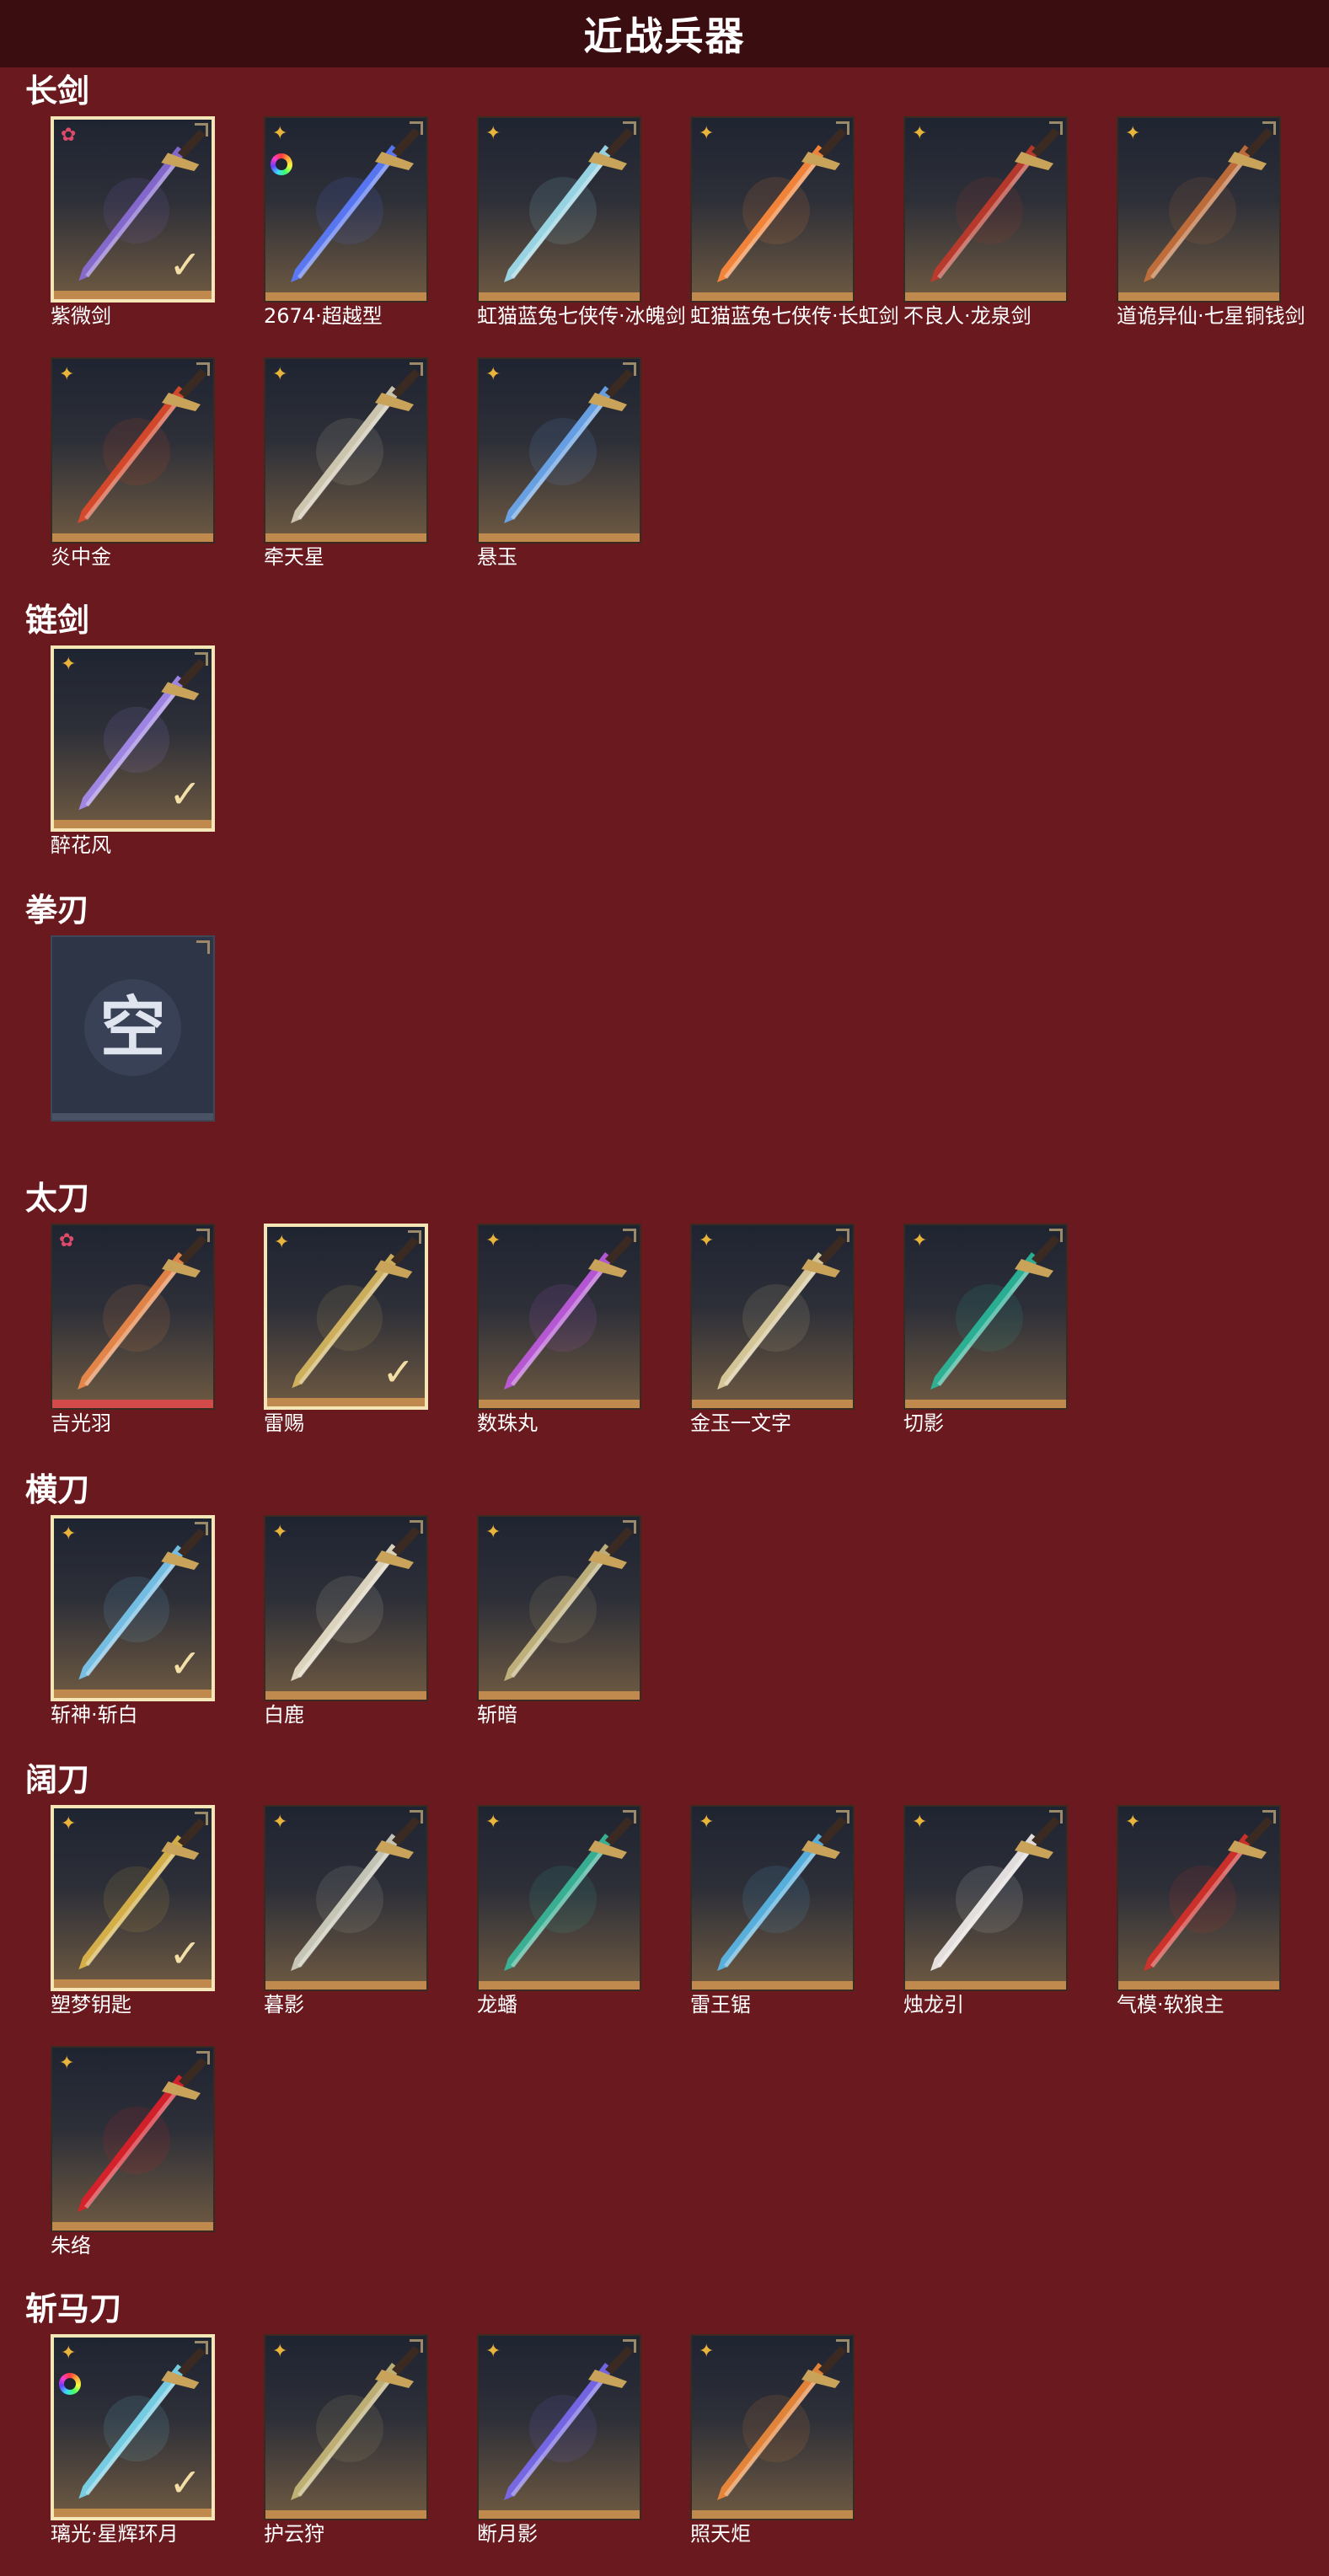 The height and width of the screenshot is (2576, 1329). I want to click on empty-slot-card: 空, so click(133, 1028).